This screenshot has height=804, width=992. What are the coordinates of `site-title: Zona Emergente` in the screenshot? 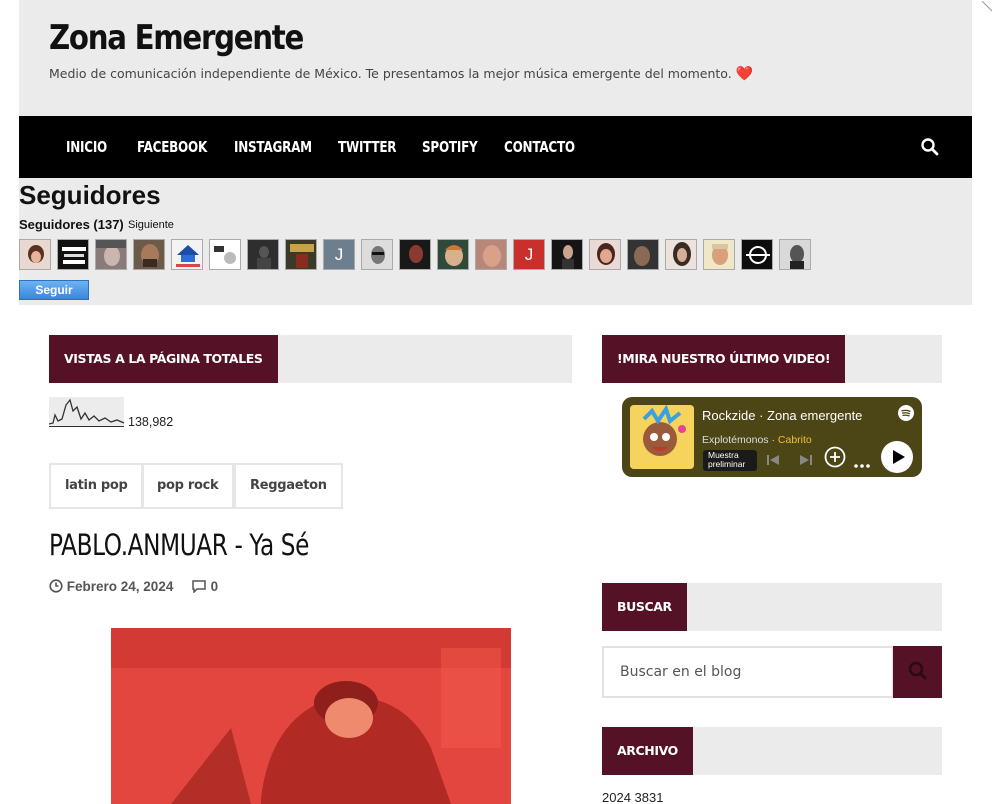 It's located at (176, 38).